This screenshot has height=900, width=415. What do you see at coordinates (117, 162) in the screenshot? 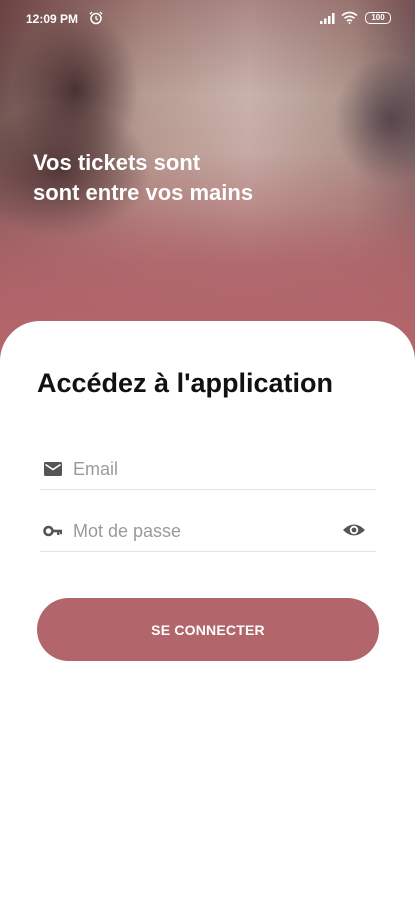
I see `hero-tagline-line-1: Vos tickets sont` at bounding box center [117, 162].